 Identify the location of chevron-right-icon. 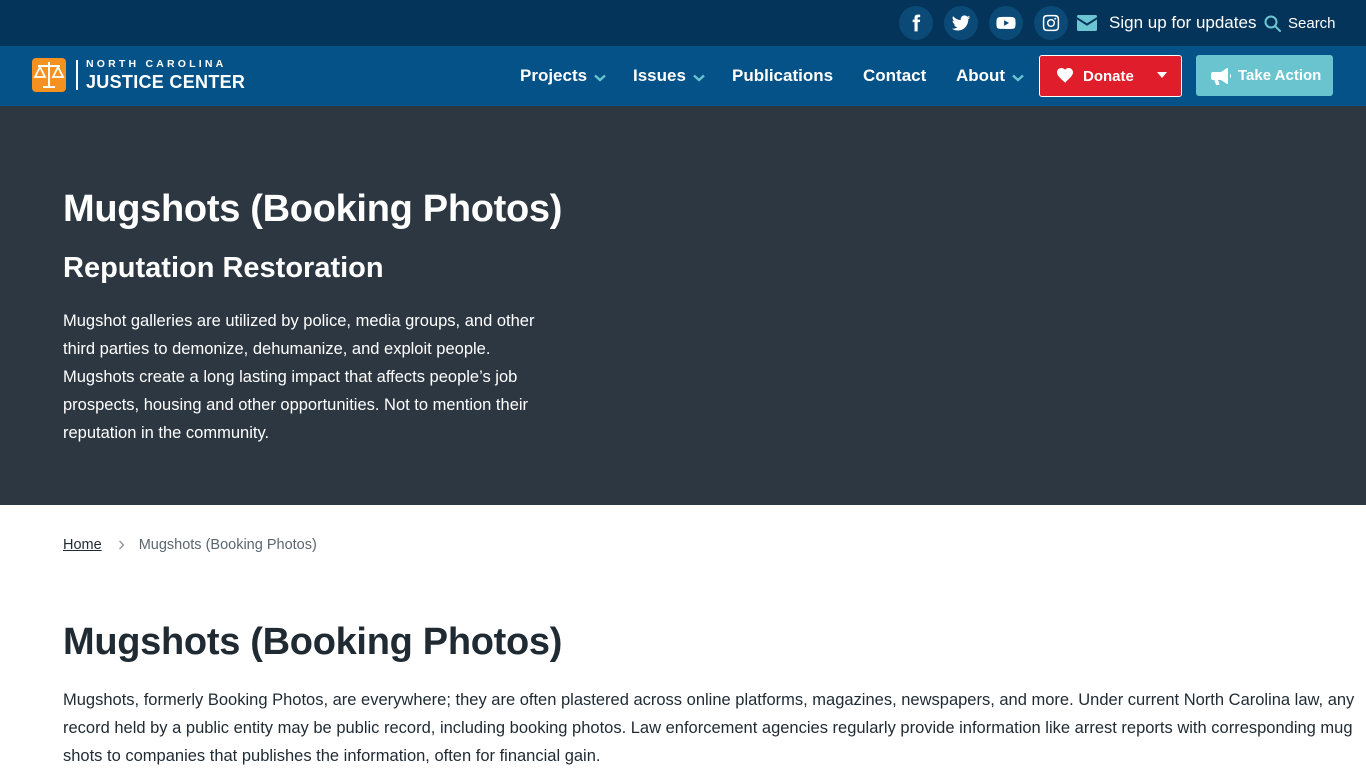
(121, 545).